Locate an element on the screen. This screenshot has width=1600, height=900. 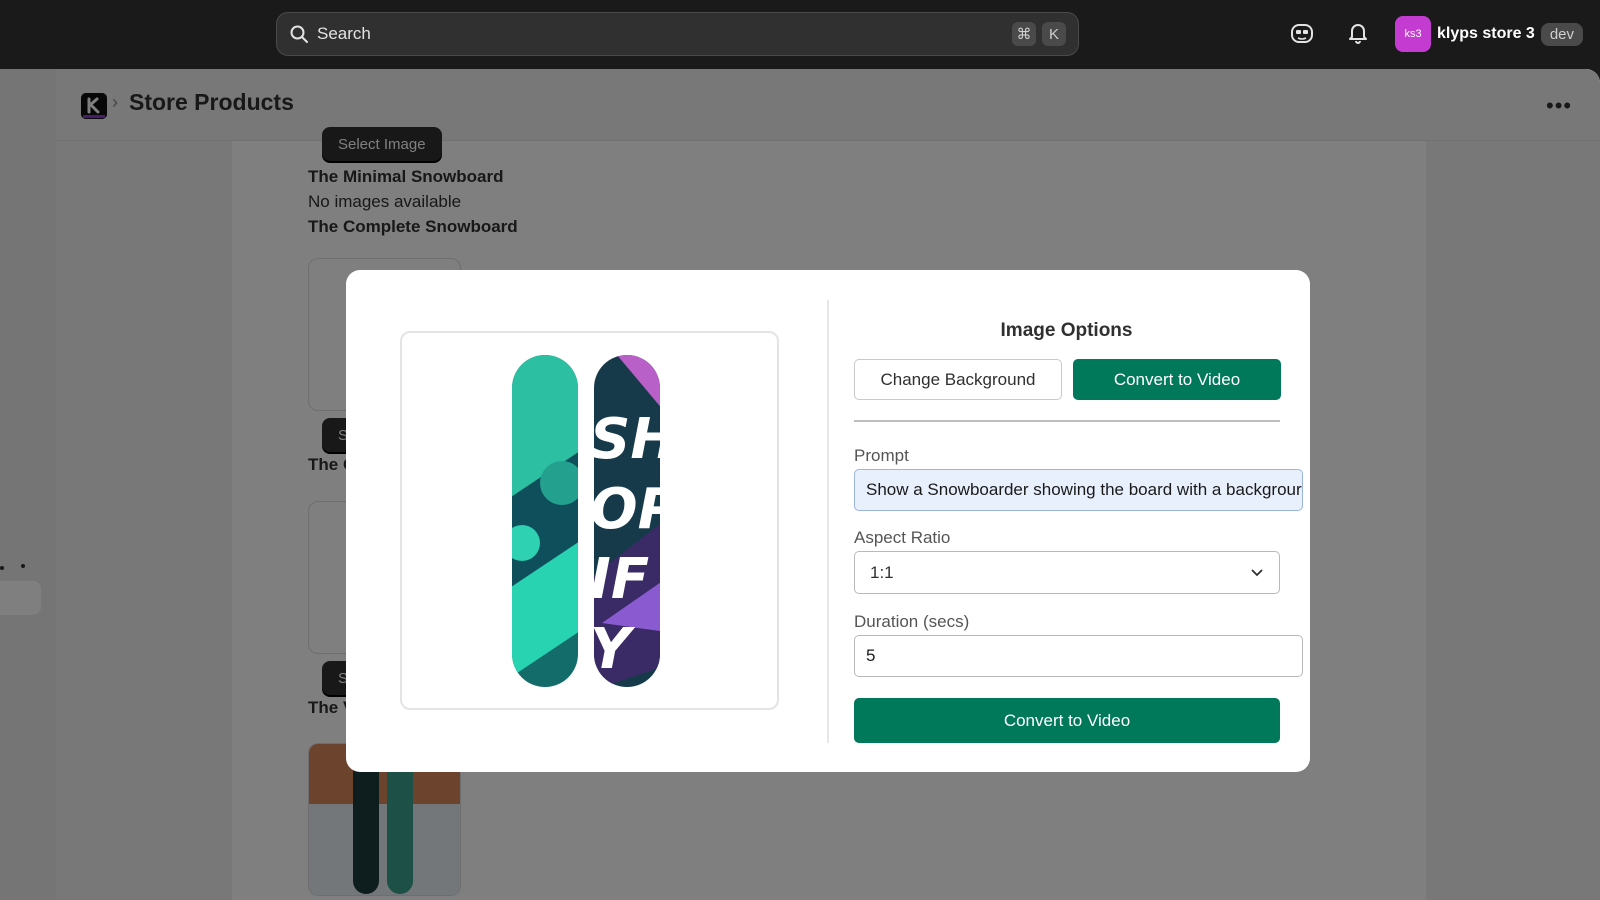
modal-title: Image Options is located at coordinates (1066, 330).